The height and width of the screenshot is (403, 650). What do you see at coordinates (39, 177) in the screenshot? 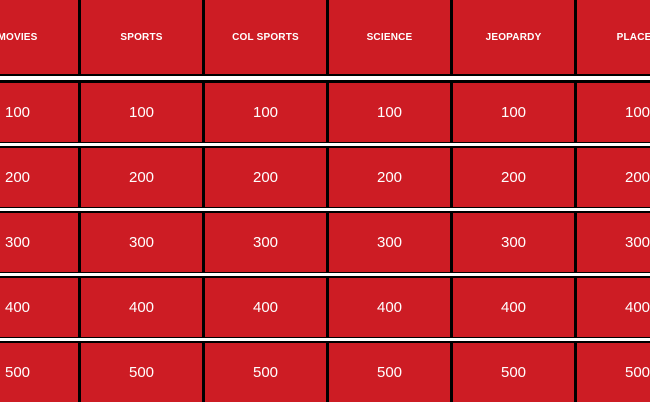
I see `clue-tile-movies-200: 200` at bounding box center [39, 177].